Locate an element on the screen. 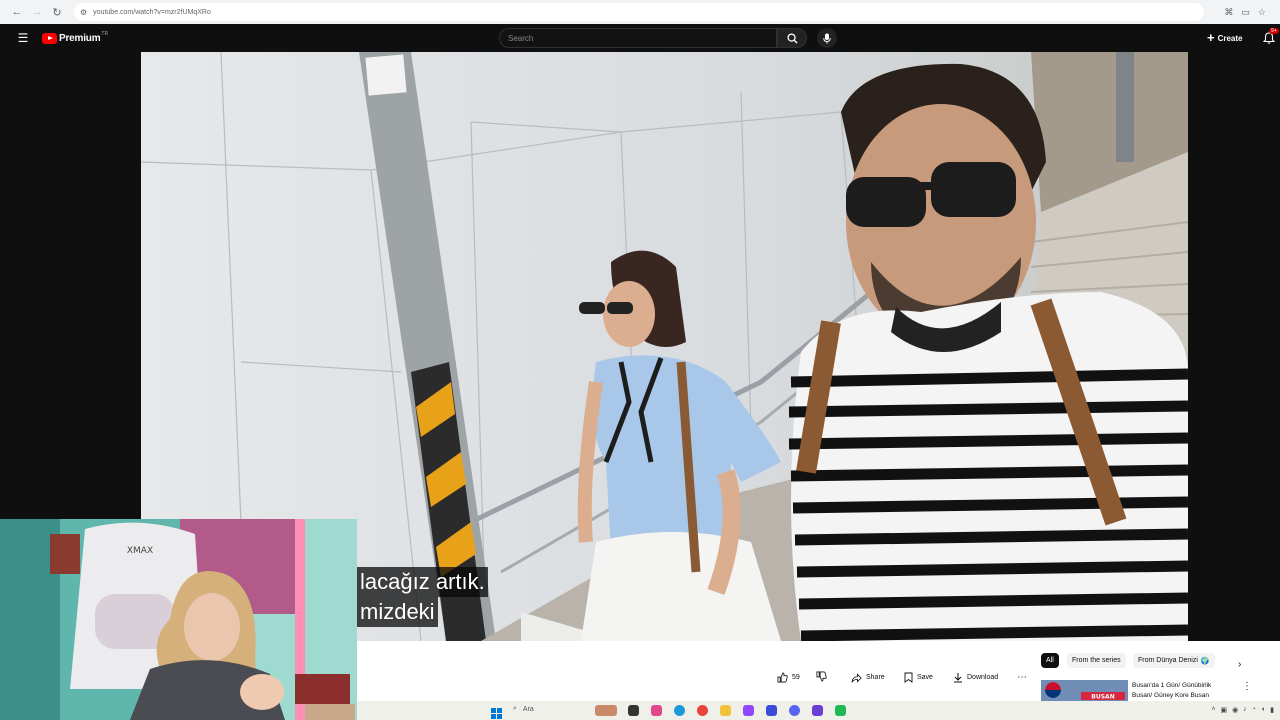 The image size is (1280, 720). chip-all: All is located at coordinates (1050, 660).